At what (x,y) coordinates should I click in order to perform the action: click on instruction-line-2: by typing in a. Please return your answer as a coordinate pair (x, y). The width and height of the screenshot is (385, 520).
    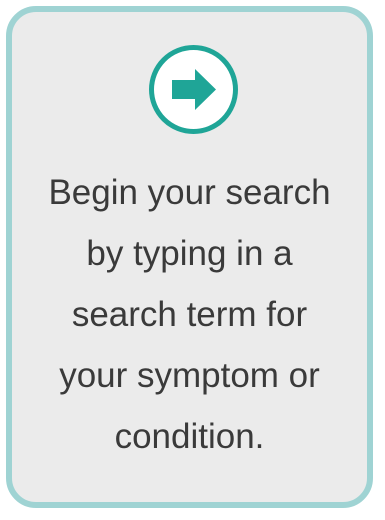
    Looking at the image, I should click on (189, 253).